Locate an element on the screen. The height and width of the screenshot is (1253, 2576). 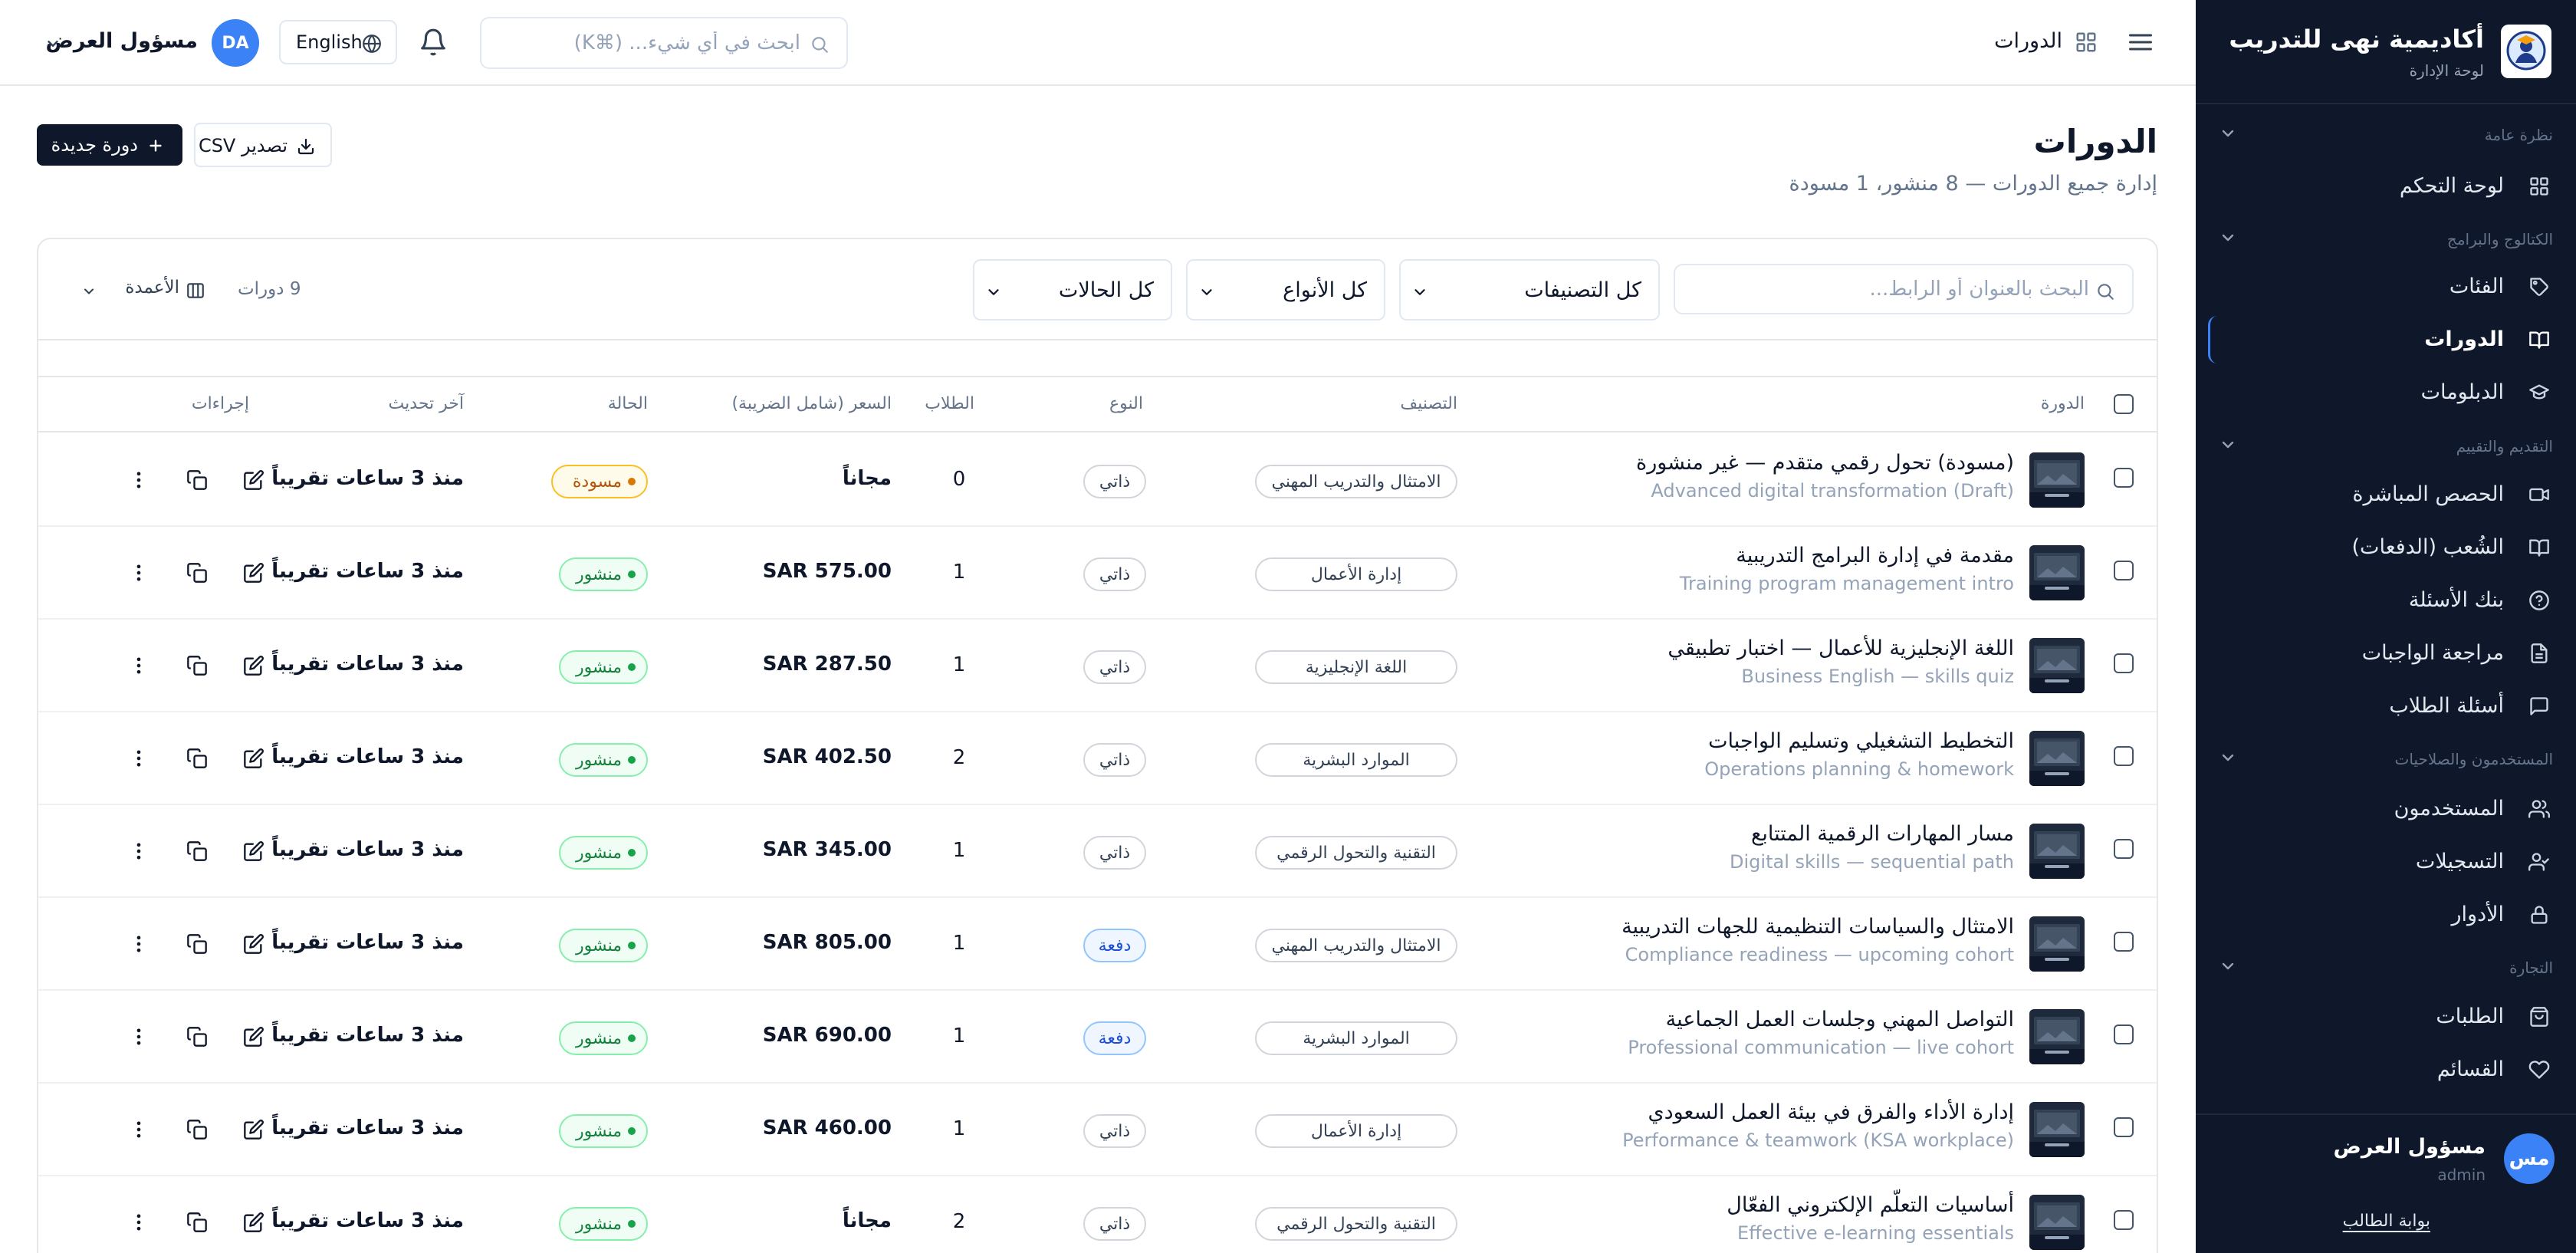
export-csv-button: تصدير CSV is located at coordinates (263, 145).